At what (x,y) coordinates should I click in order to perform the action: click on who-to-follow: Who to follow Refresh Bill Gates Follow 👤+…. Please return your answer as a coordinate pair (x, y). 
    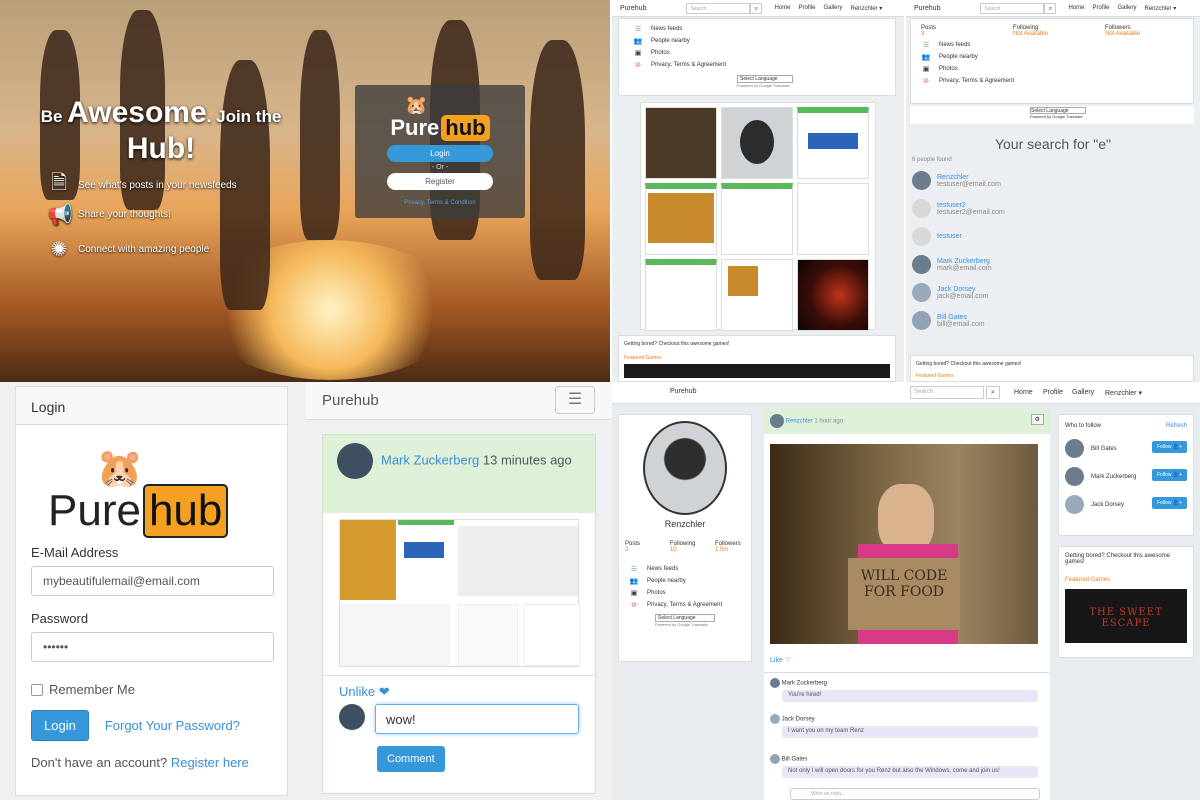
    Looking at the image, I should click on (1126, 475).